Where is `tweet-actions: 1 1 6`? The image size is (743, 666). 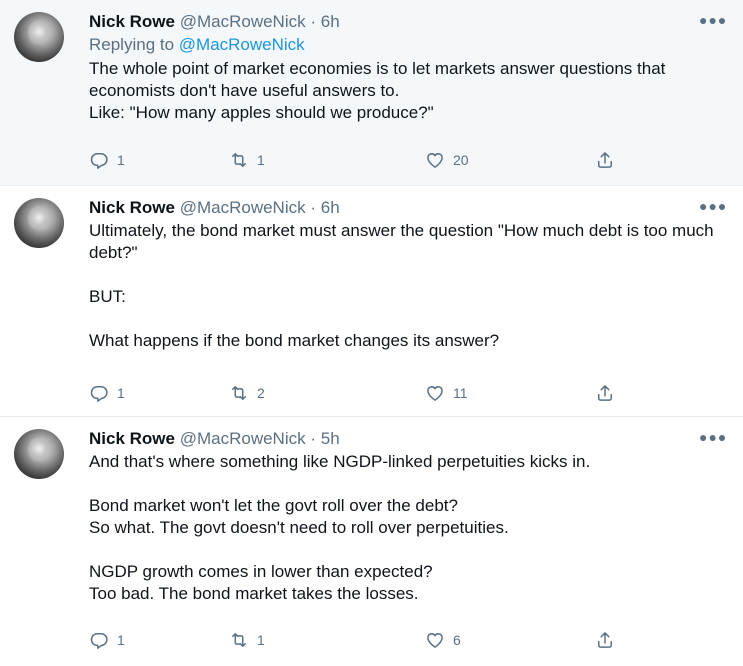
tweet-actions: 1 1 6 is located at coordinates (359, 641).